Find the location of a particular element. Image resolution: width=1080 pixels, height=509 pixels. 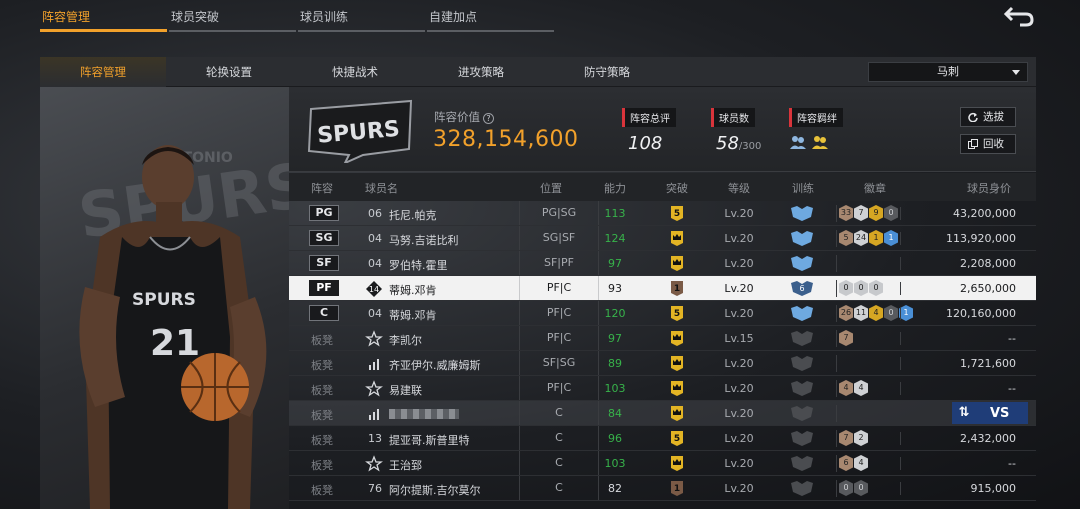

player-salary: 120,160,000 is located at coordinates (958, 313).